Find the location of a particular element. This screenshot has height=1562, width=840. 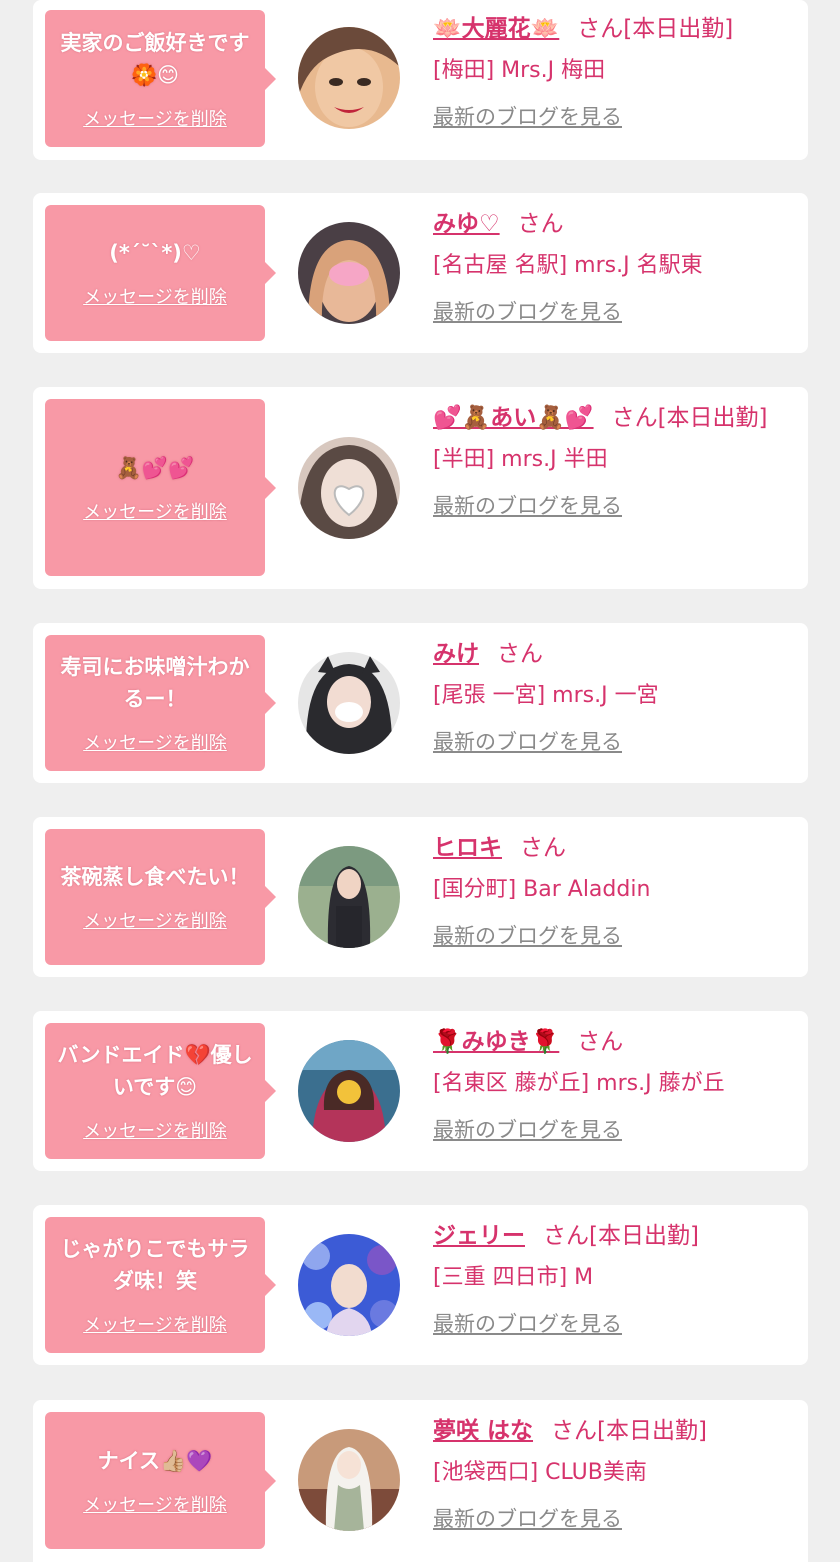

message-text: バンドエイド💔優しいです😊 is located at coordinates (155, 1071).